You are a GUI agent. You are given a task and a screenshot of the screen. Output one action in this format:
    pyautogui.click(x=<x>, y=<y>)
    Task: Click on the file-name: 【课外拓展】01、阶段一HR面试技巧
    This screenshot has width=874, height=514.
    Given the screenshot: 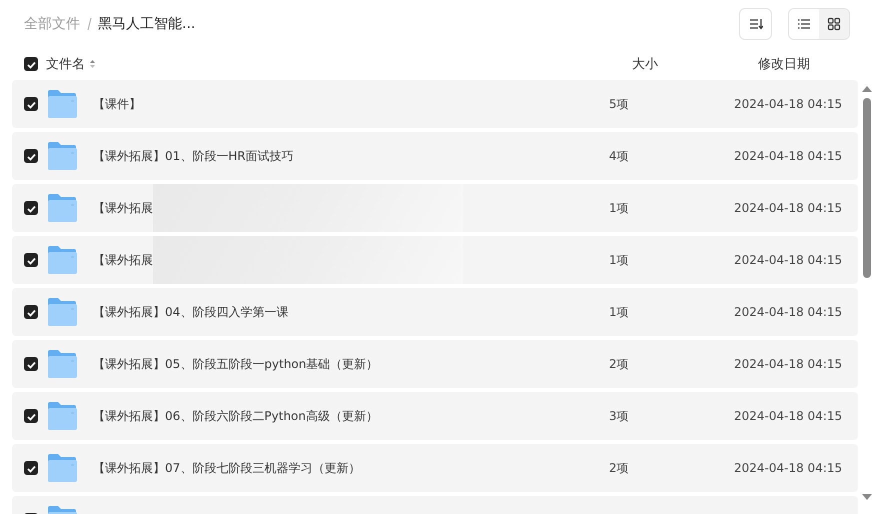 What is the action you would take?
    pyautogui.click(x=193, y=156)
    